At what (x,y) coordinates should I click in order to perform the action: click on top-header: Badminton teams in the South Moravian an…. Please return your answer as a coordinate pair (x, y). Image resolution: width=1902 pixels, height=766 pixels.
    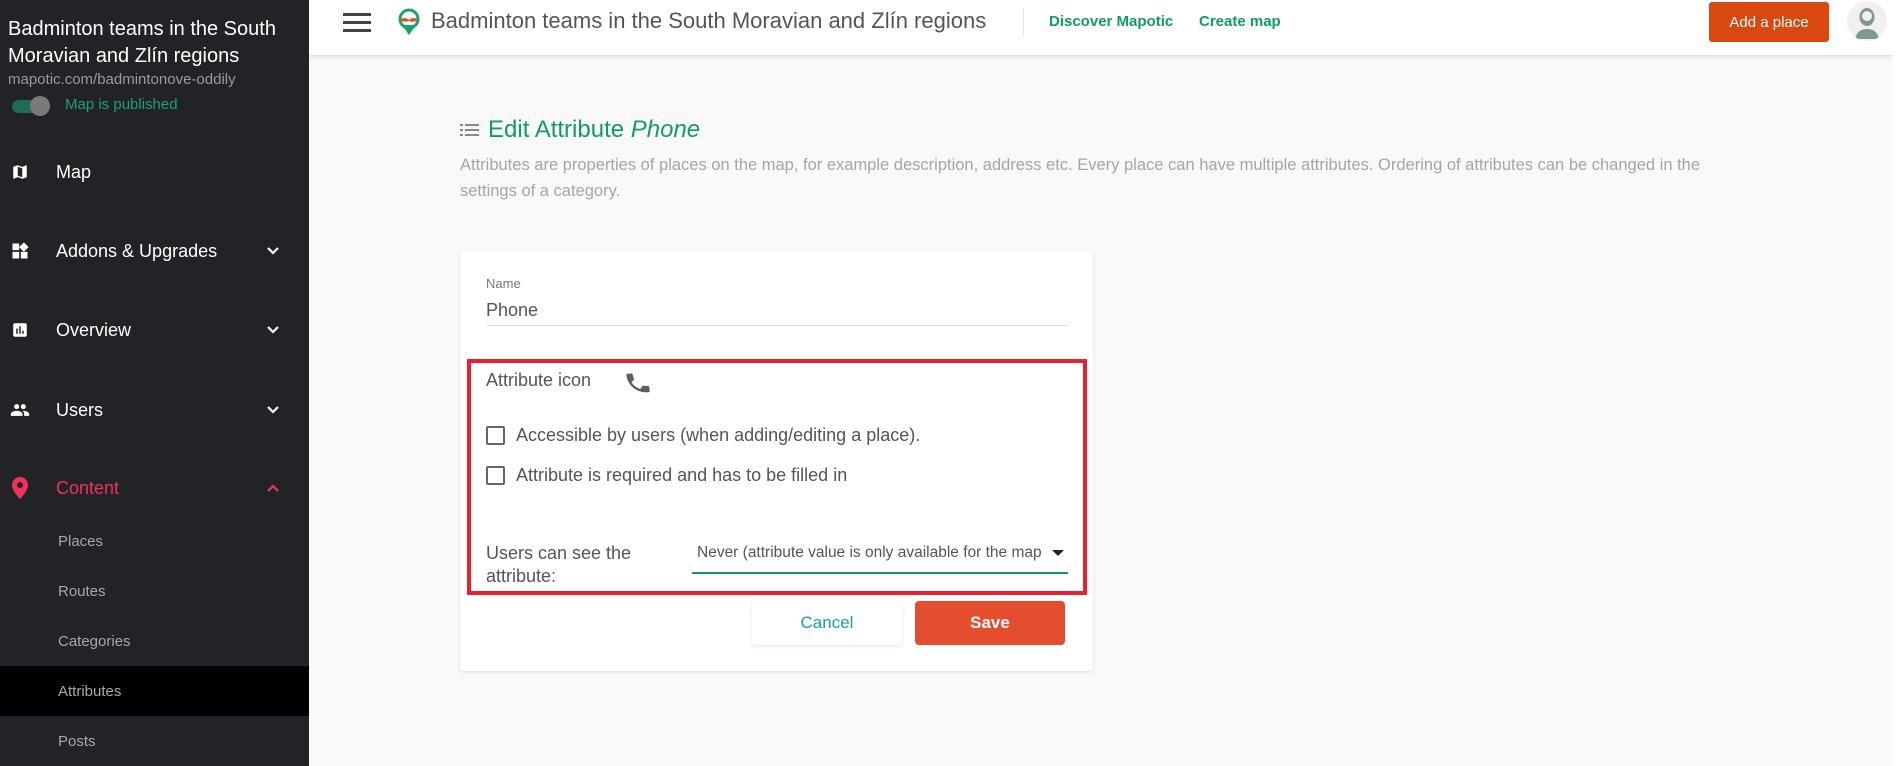
    Looking at the image, I should click on (1100, 27).